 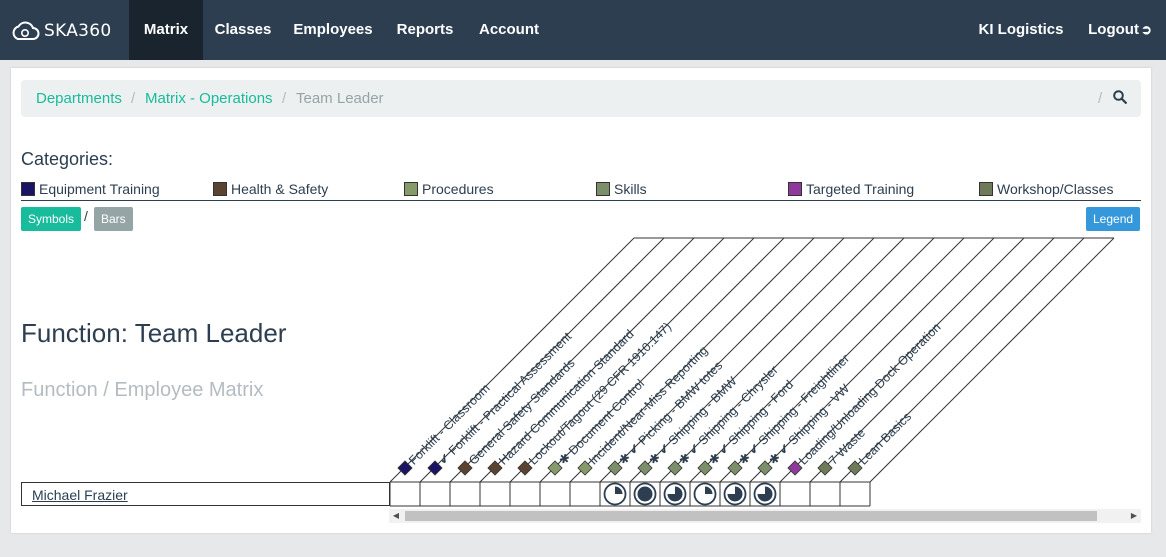 What do you see at coordinates (396, 516) in the screenshot?
I see `scroll-left-arrow-icon: ◀` at bounding box center [396, 516].